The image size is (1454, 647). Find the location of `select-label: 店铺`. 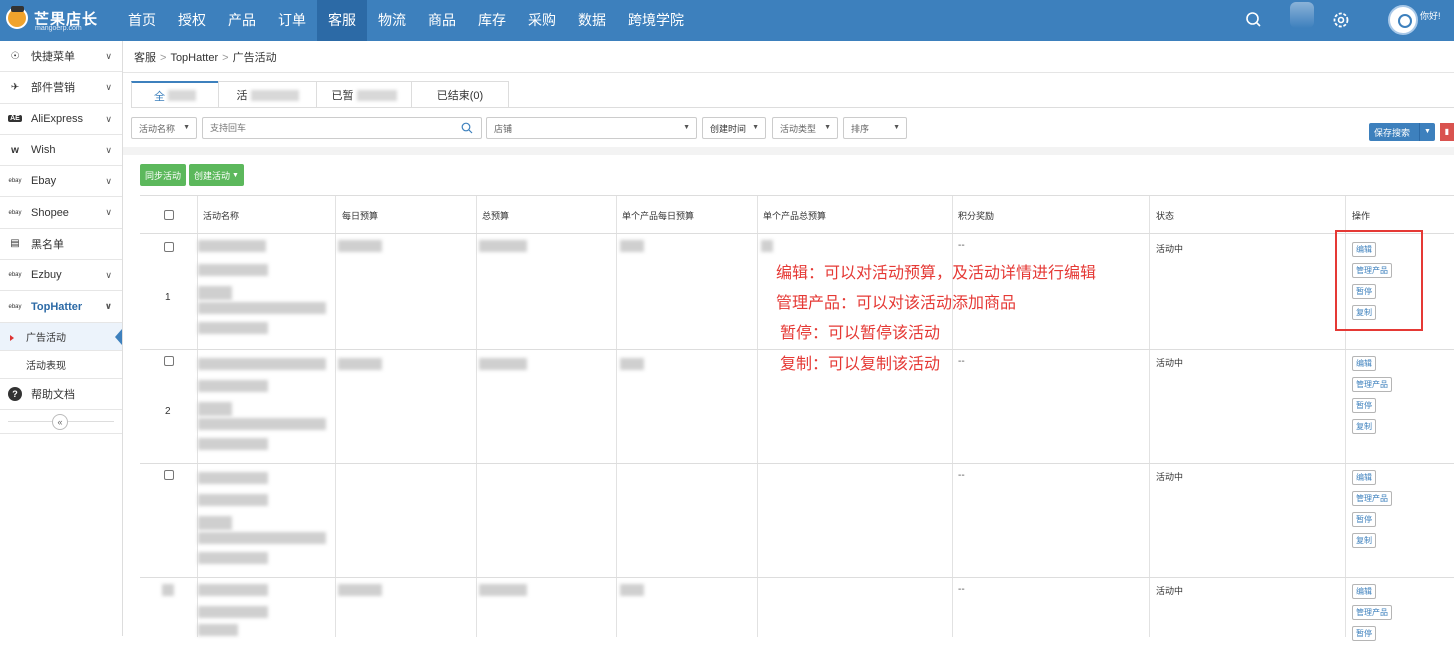

select-label: 店铺 is located at coordinates (503, 128).